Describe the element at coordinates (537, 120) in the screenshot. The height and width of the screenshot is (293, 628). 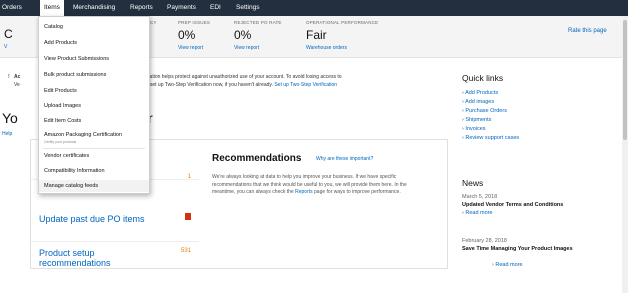
I see `quick-link-shipments: › Shipments` at that location.